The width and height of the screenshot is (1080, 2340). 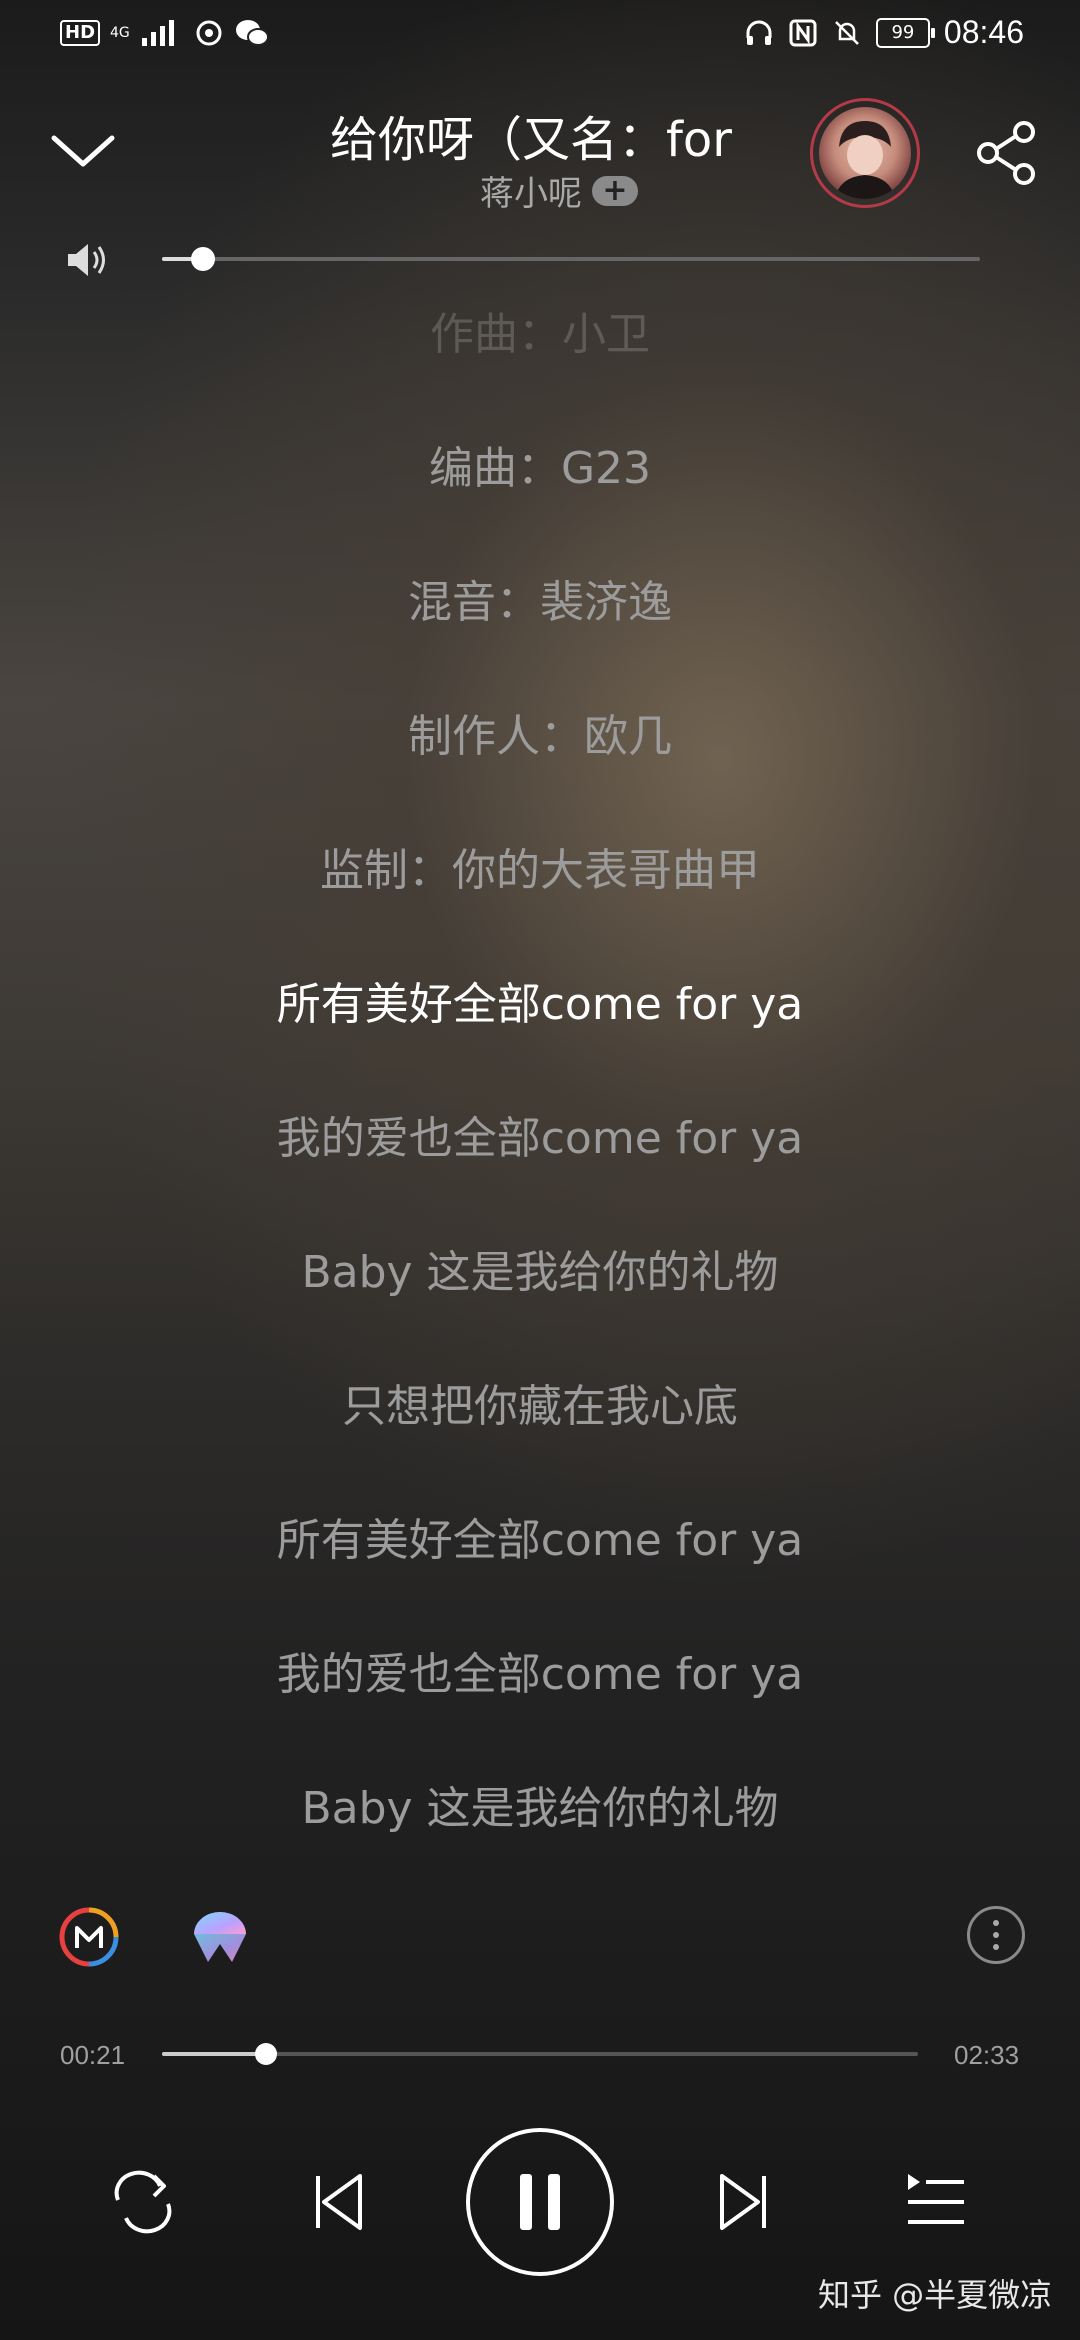 I want to click on status-right: 99 08:46, so click(x=884, y=32).